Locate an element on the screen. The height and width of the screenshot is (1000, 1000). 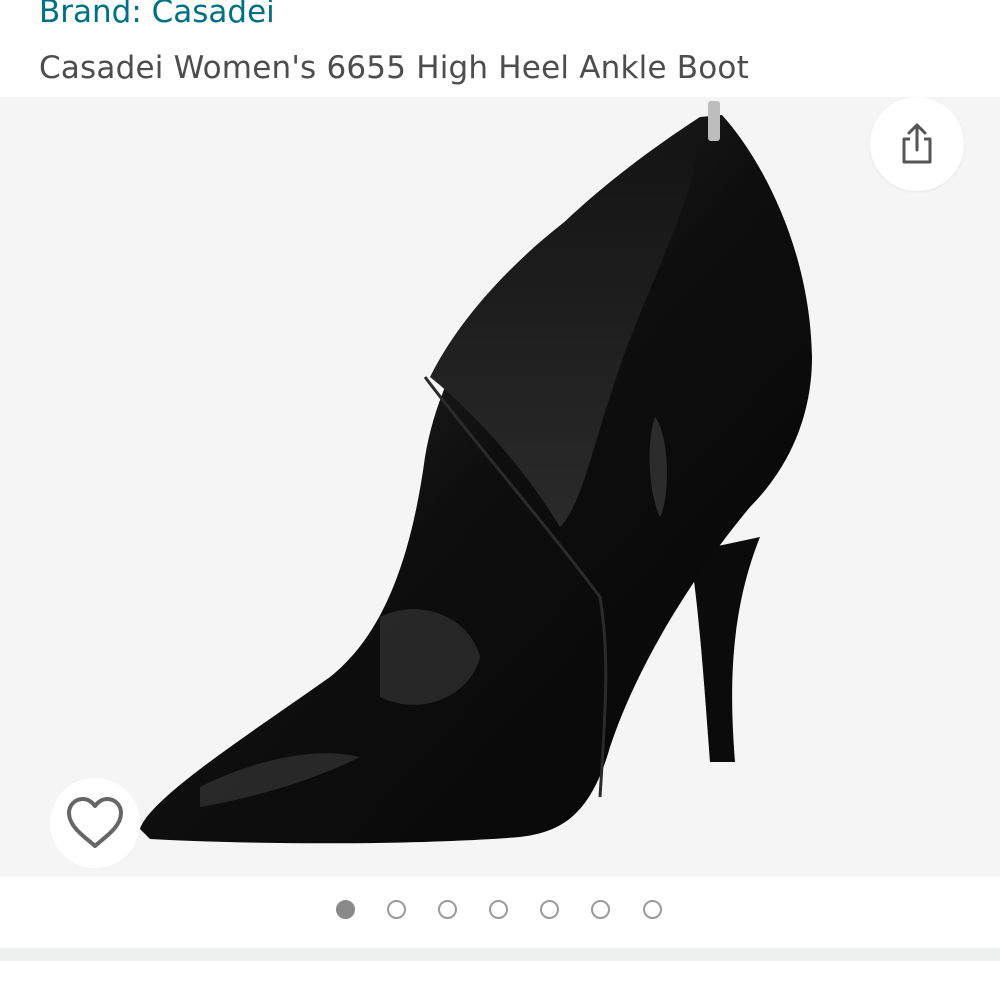
section-divider is located at coordinates (500, 954).